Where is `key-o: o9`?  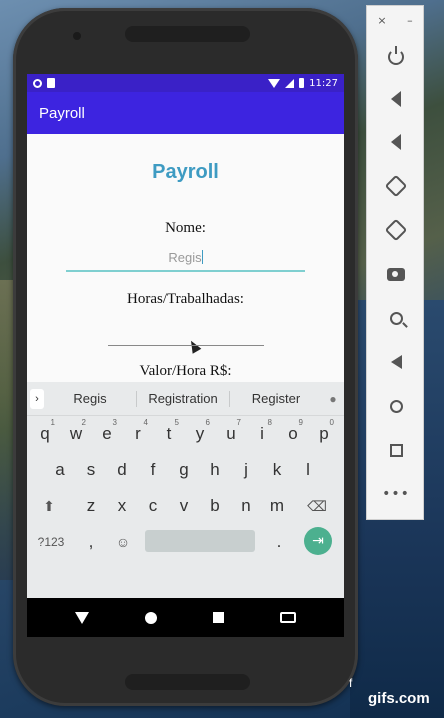 key-o: o9 is located at coordinates (293, 434).